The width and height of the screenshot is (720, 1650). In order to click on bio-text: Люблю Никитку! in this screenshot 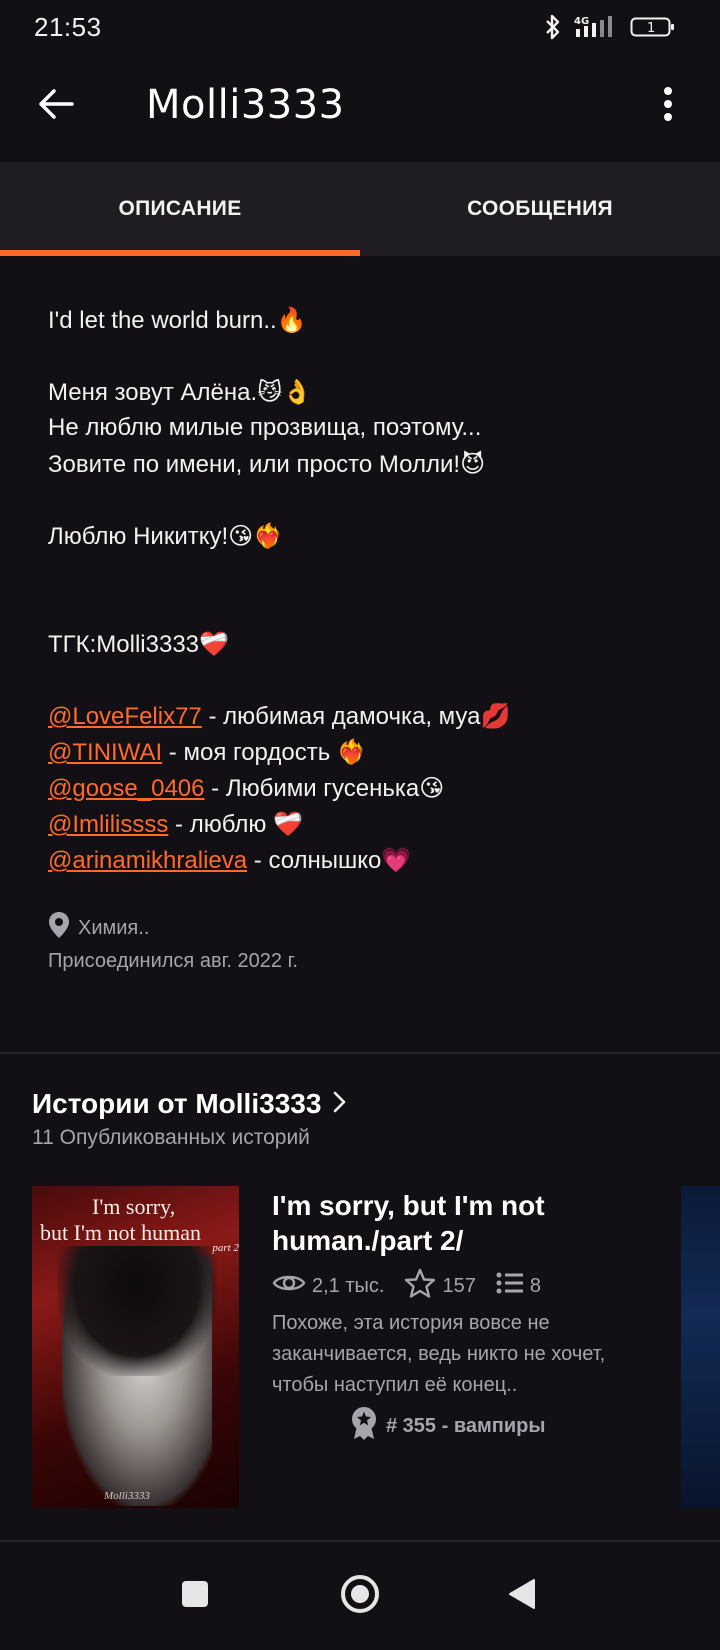, I will do `click(138, 536)`.